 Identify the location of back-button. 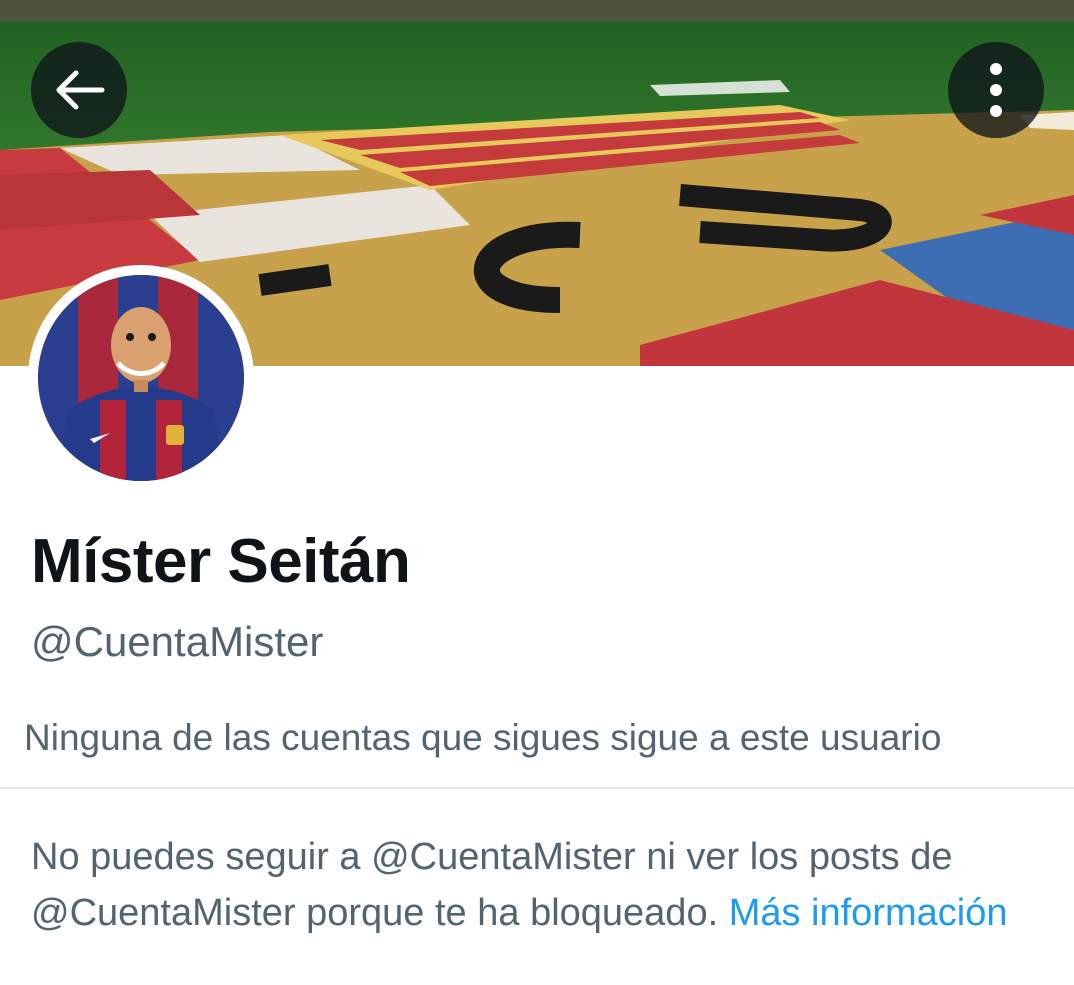
(79, 90).